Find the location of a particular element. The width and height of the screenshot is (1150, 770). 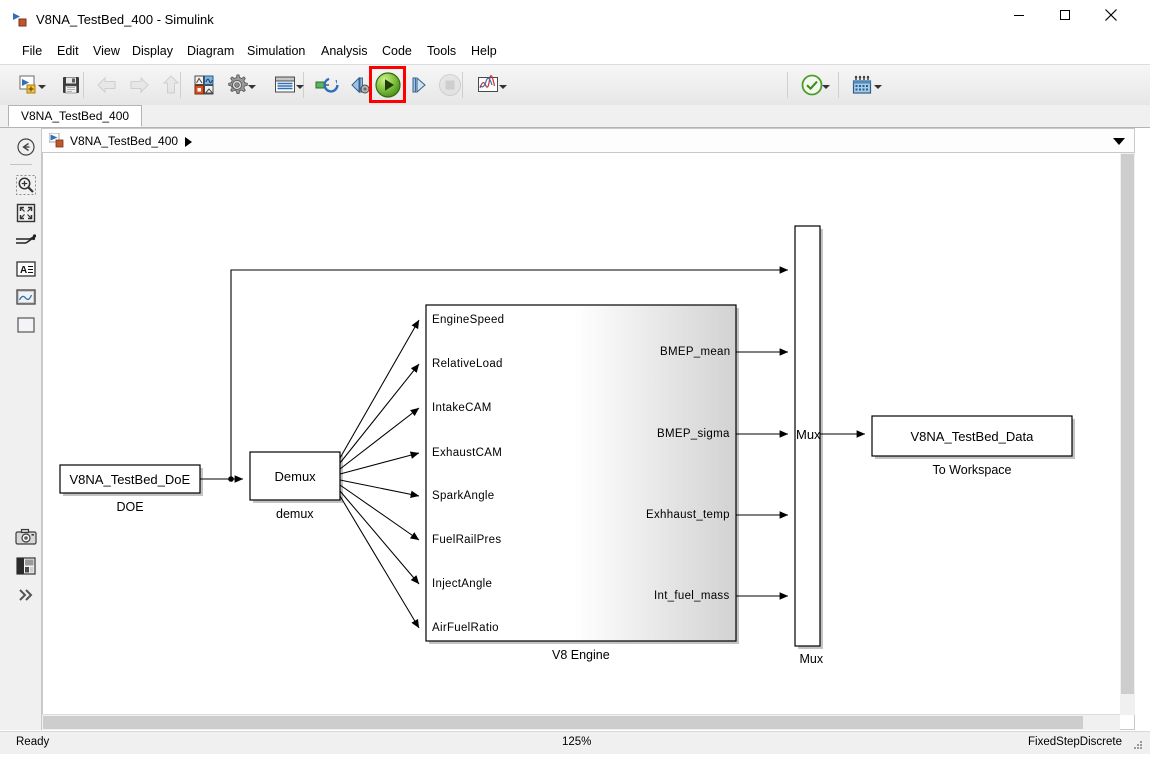

horizontal-scrollbar-thumb is located at coordinates (563, 722).